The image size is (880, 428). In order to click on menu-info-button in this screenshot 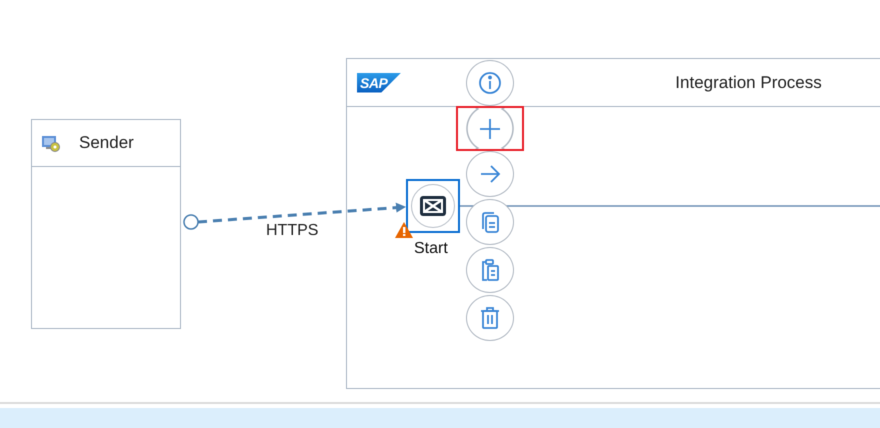, I will do `click(490, 83)`.